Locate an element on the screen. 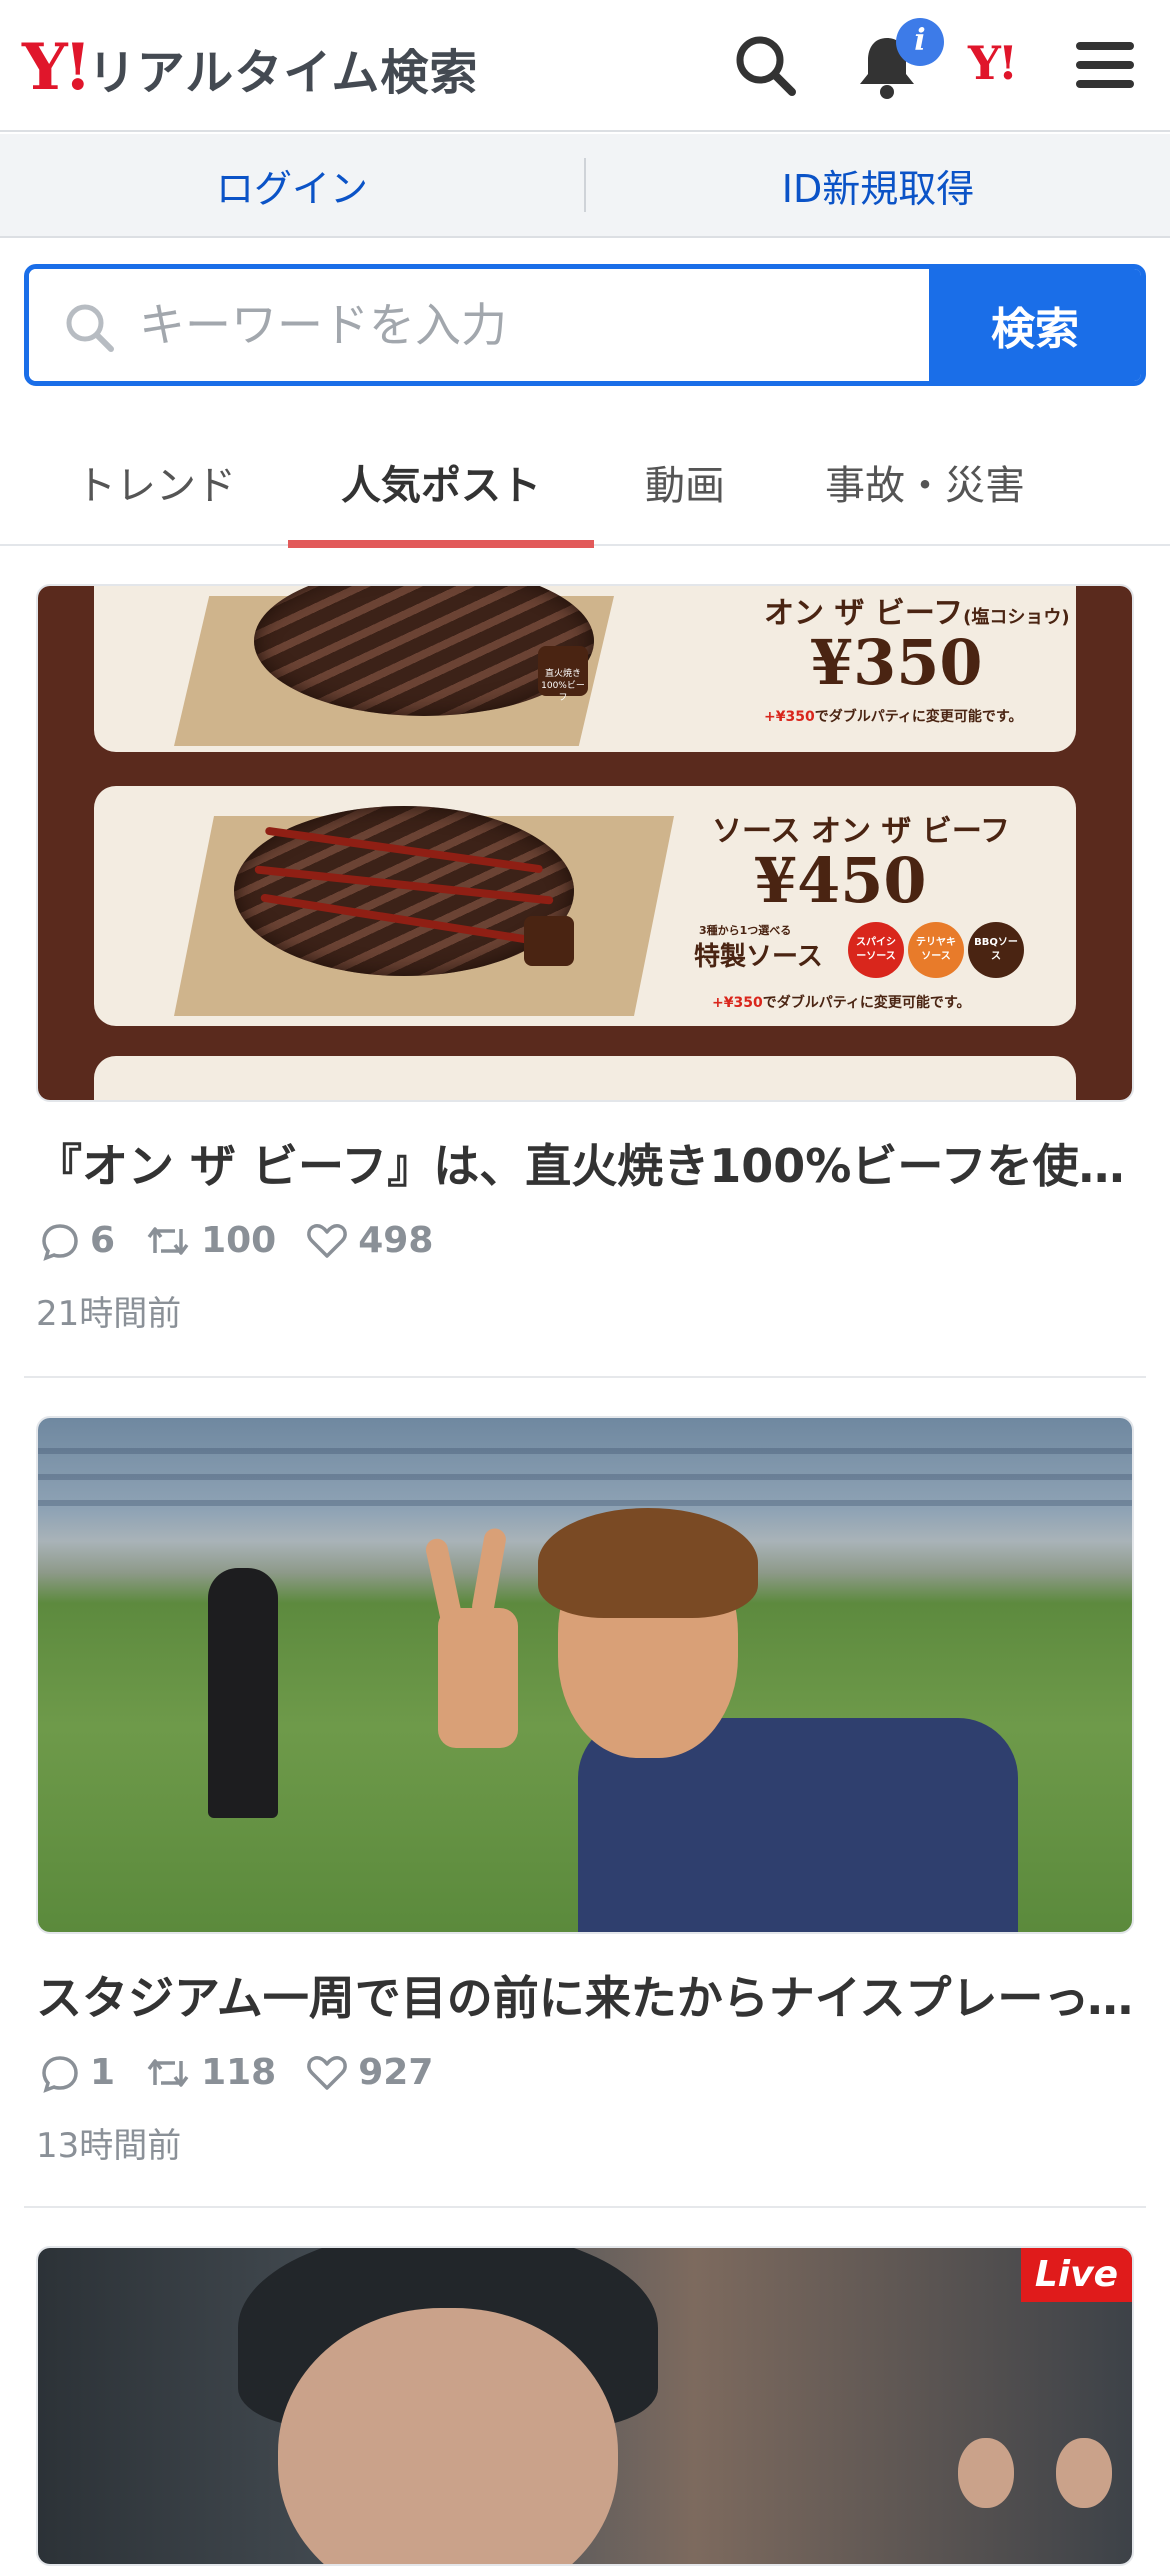  repost-count: 100 is located at coordinates (239, 1240).